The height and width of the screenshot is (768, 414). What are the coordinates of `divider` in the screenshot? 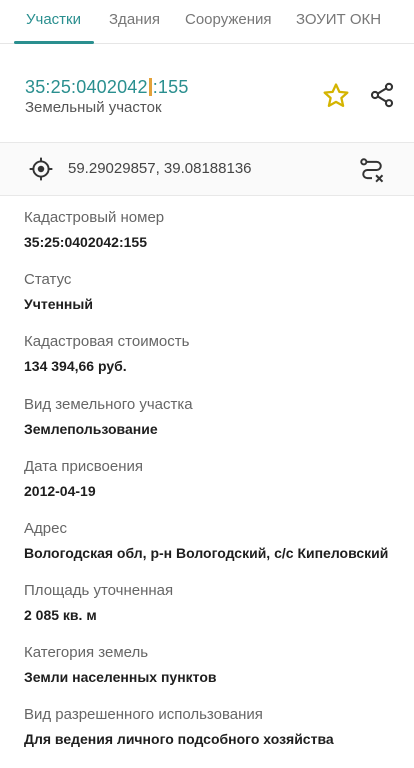 It's located at (207, 195).